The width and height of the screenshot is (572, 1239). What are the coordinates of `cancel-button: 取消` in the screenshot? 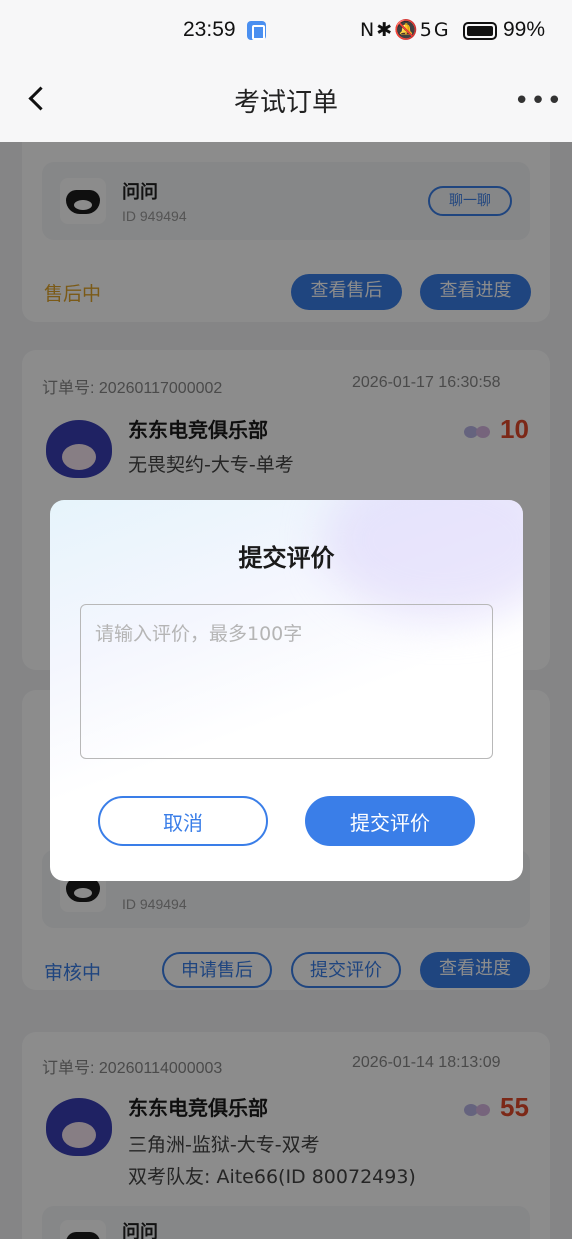 It's located at (183, 821).